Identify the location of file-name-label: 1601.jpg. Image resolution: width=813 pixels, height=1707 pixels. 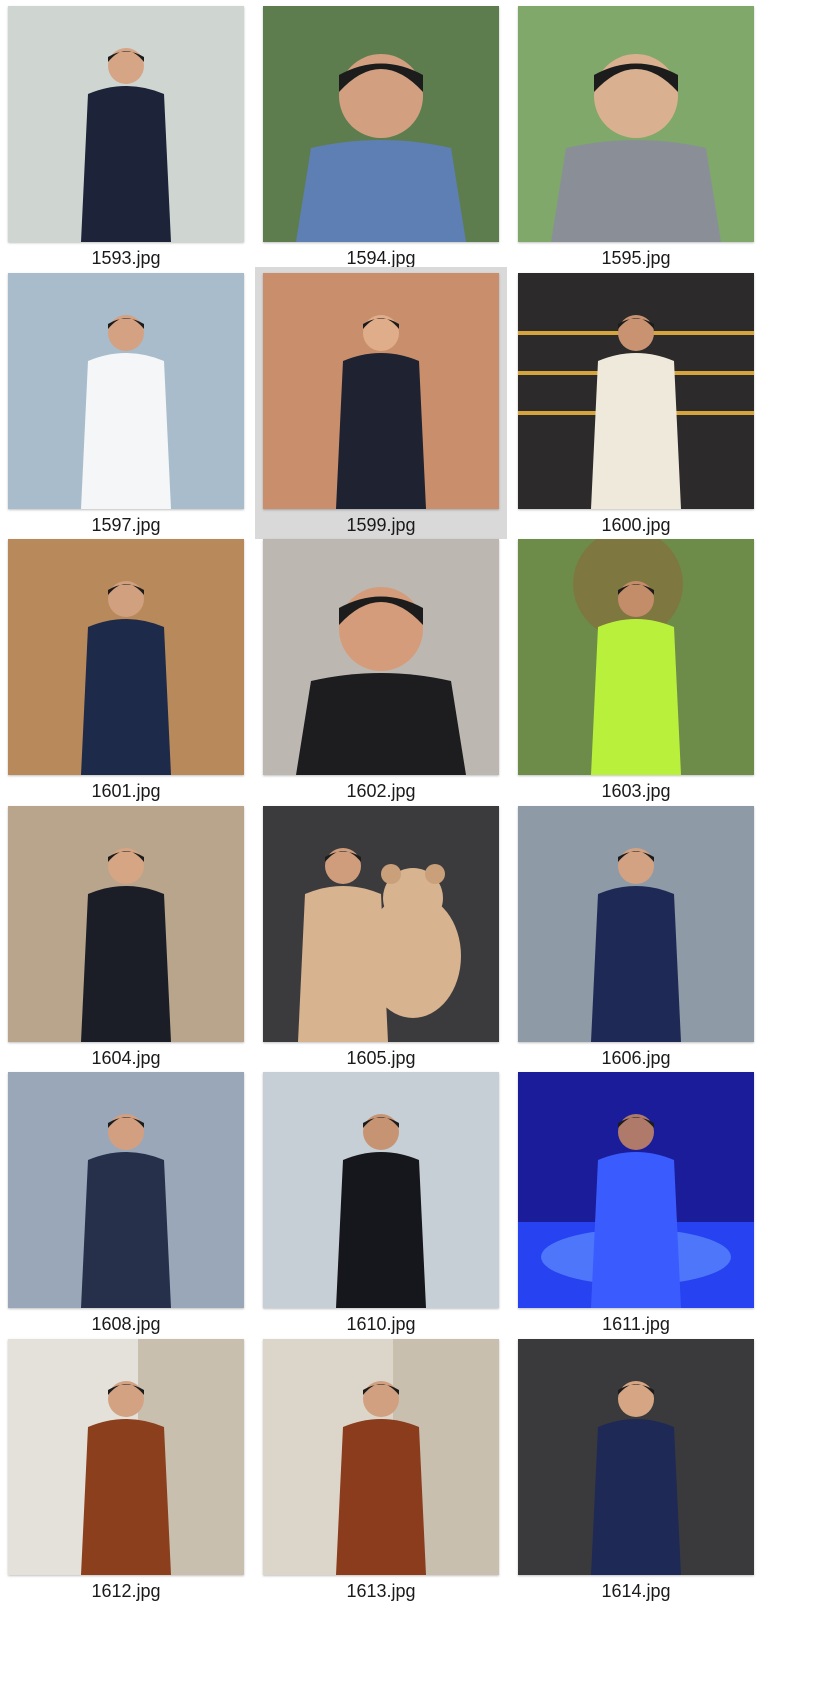
(126, 791).